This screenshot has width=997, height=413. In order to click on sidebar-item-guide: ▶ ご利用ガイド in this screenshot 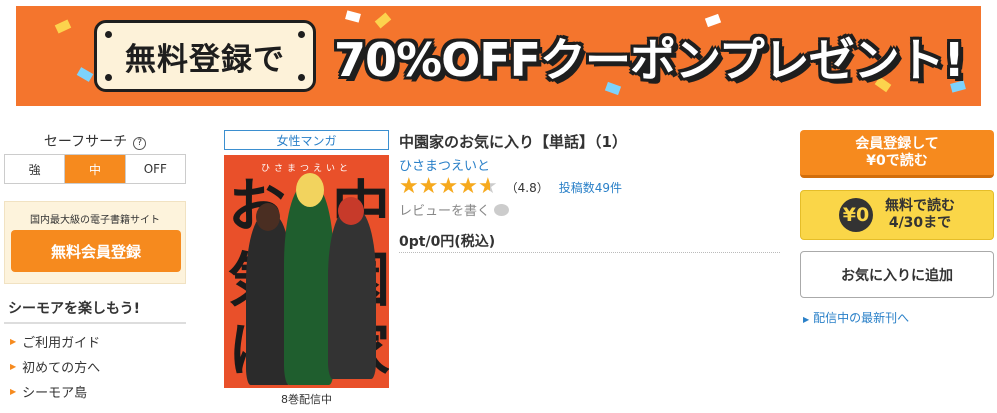, I will do `click(55, 341)`.